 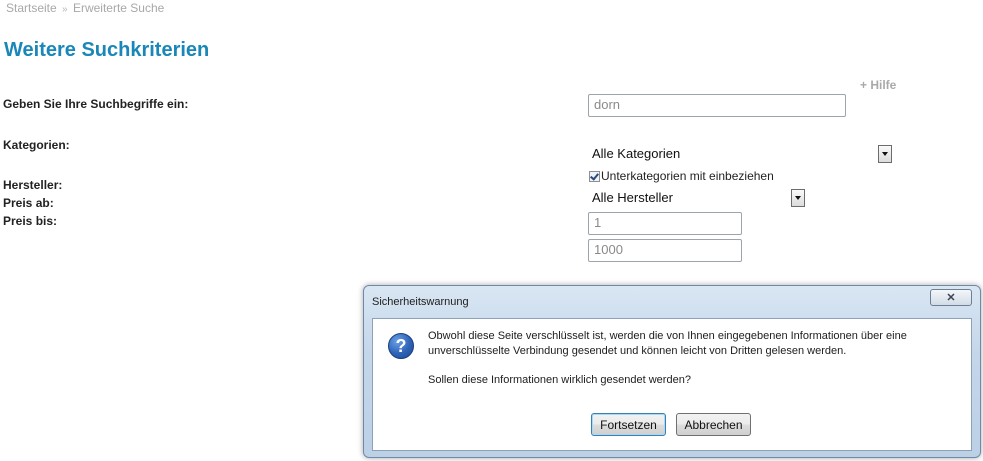 I want to click on close-icon: ✕, so click(x=951, y=298).